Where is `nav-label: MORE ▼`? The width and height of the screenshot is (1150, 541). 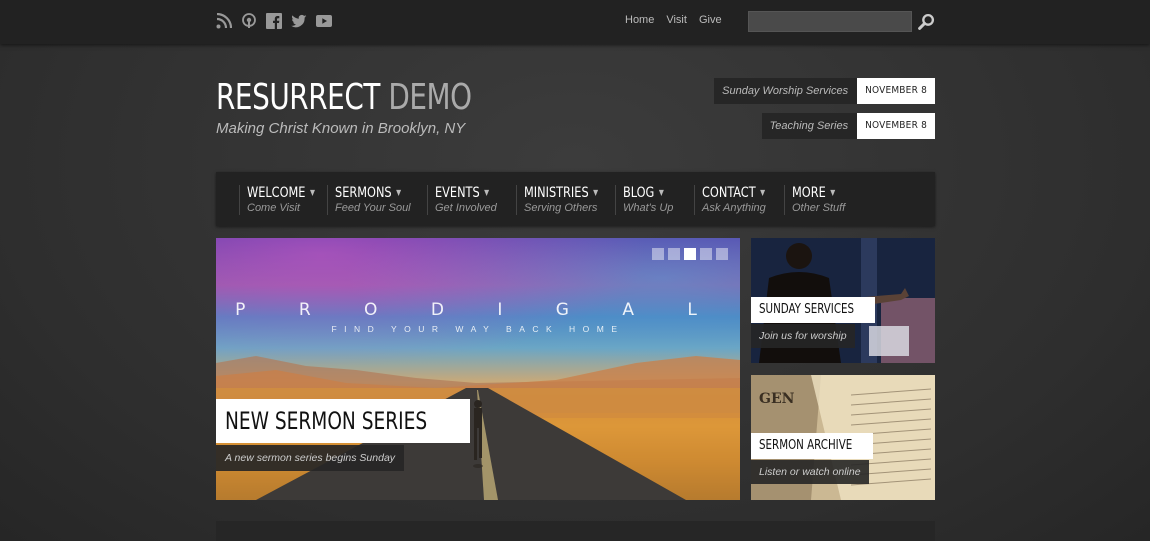
nav-label: MORE ▼ is located at coordinates (816, 193).